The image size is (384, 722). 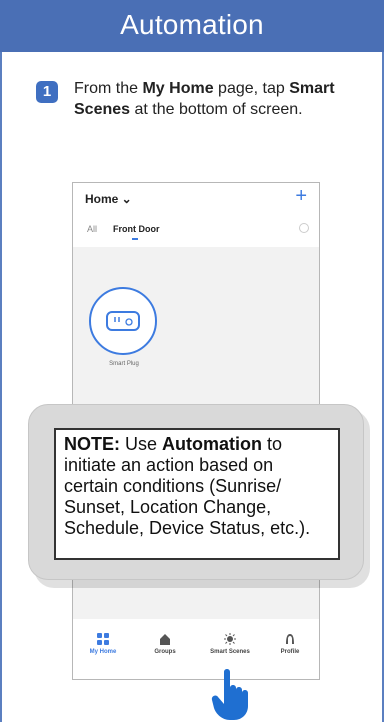 I want to click on device-label: Smart Plug, so click(x=124, y=364).